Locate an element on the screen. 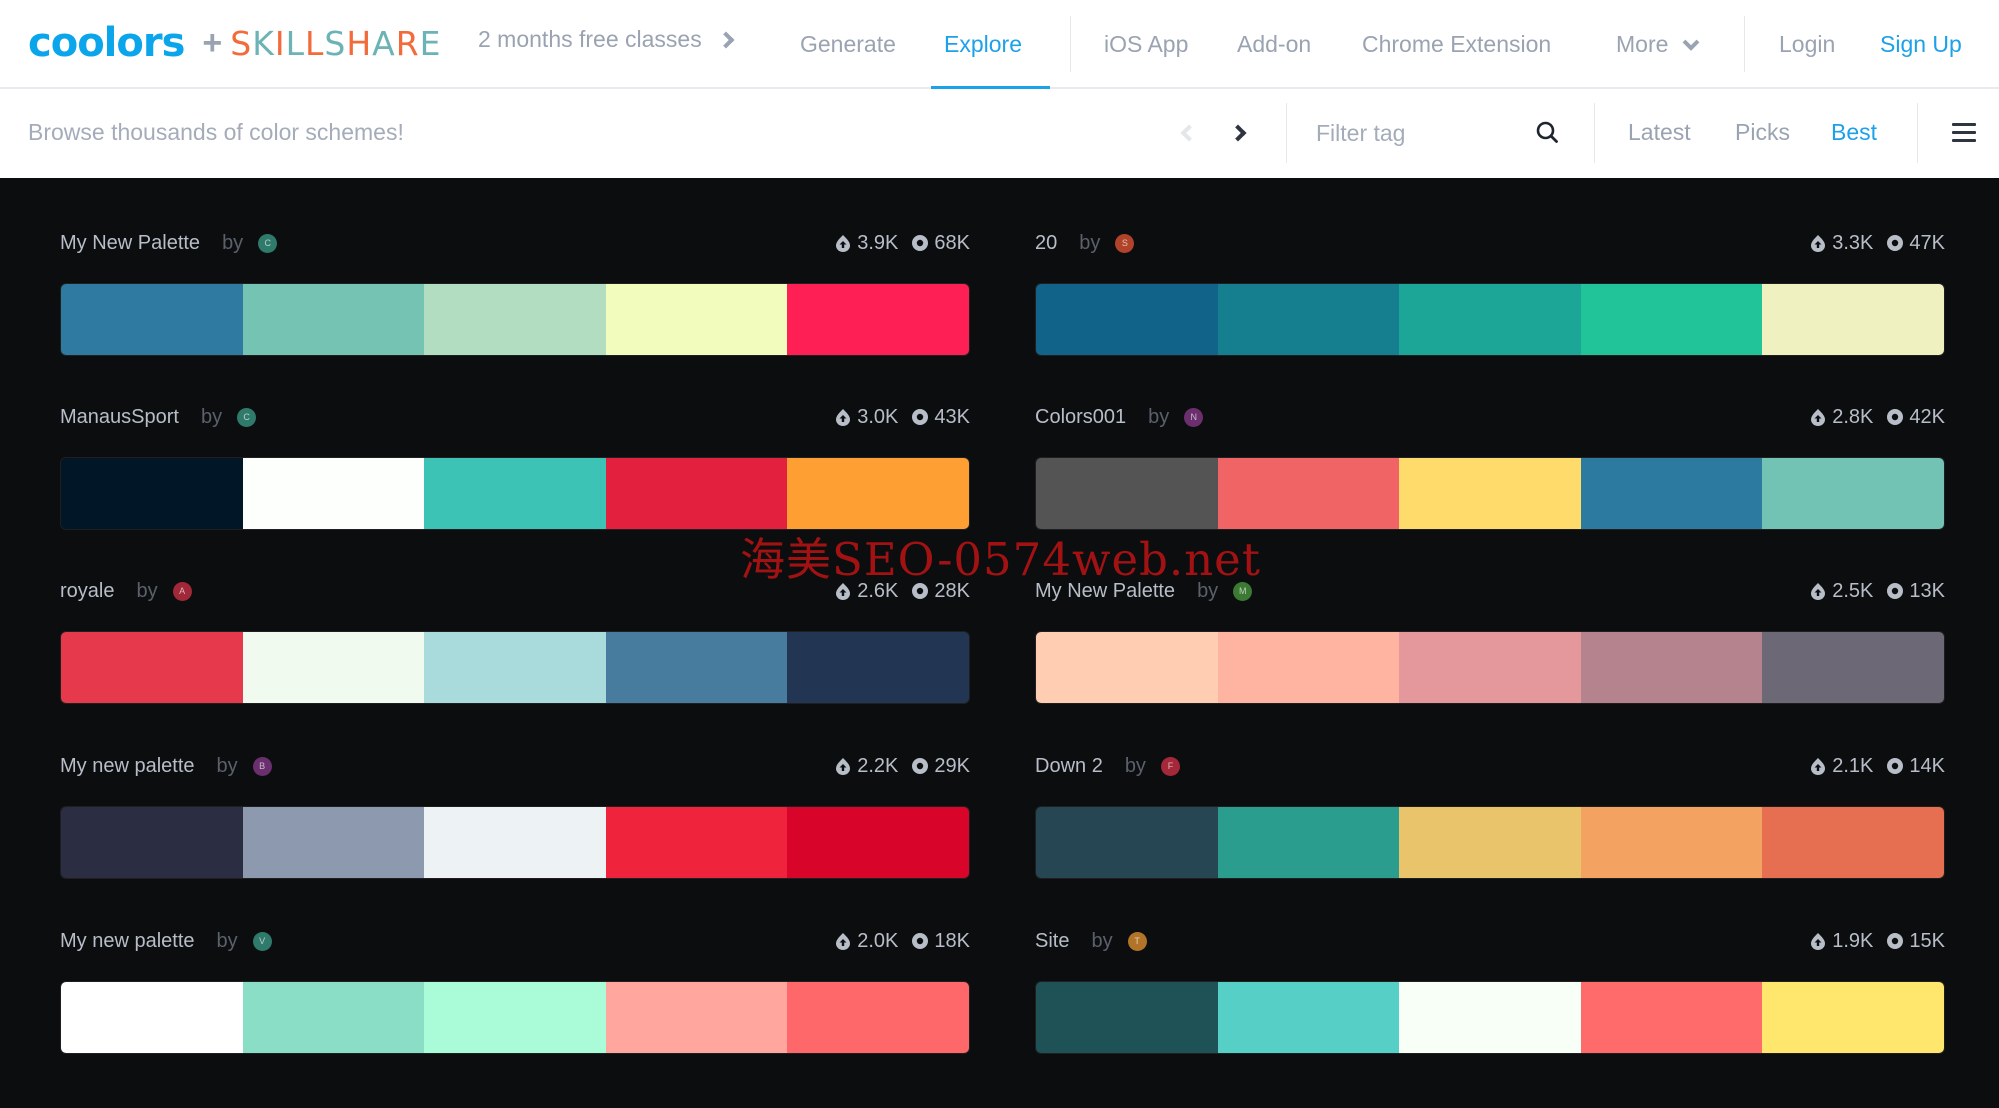 This screenshot has height=1108, width=1999. next-page-arrow-icon is located at coordinates (1238, 133).